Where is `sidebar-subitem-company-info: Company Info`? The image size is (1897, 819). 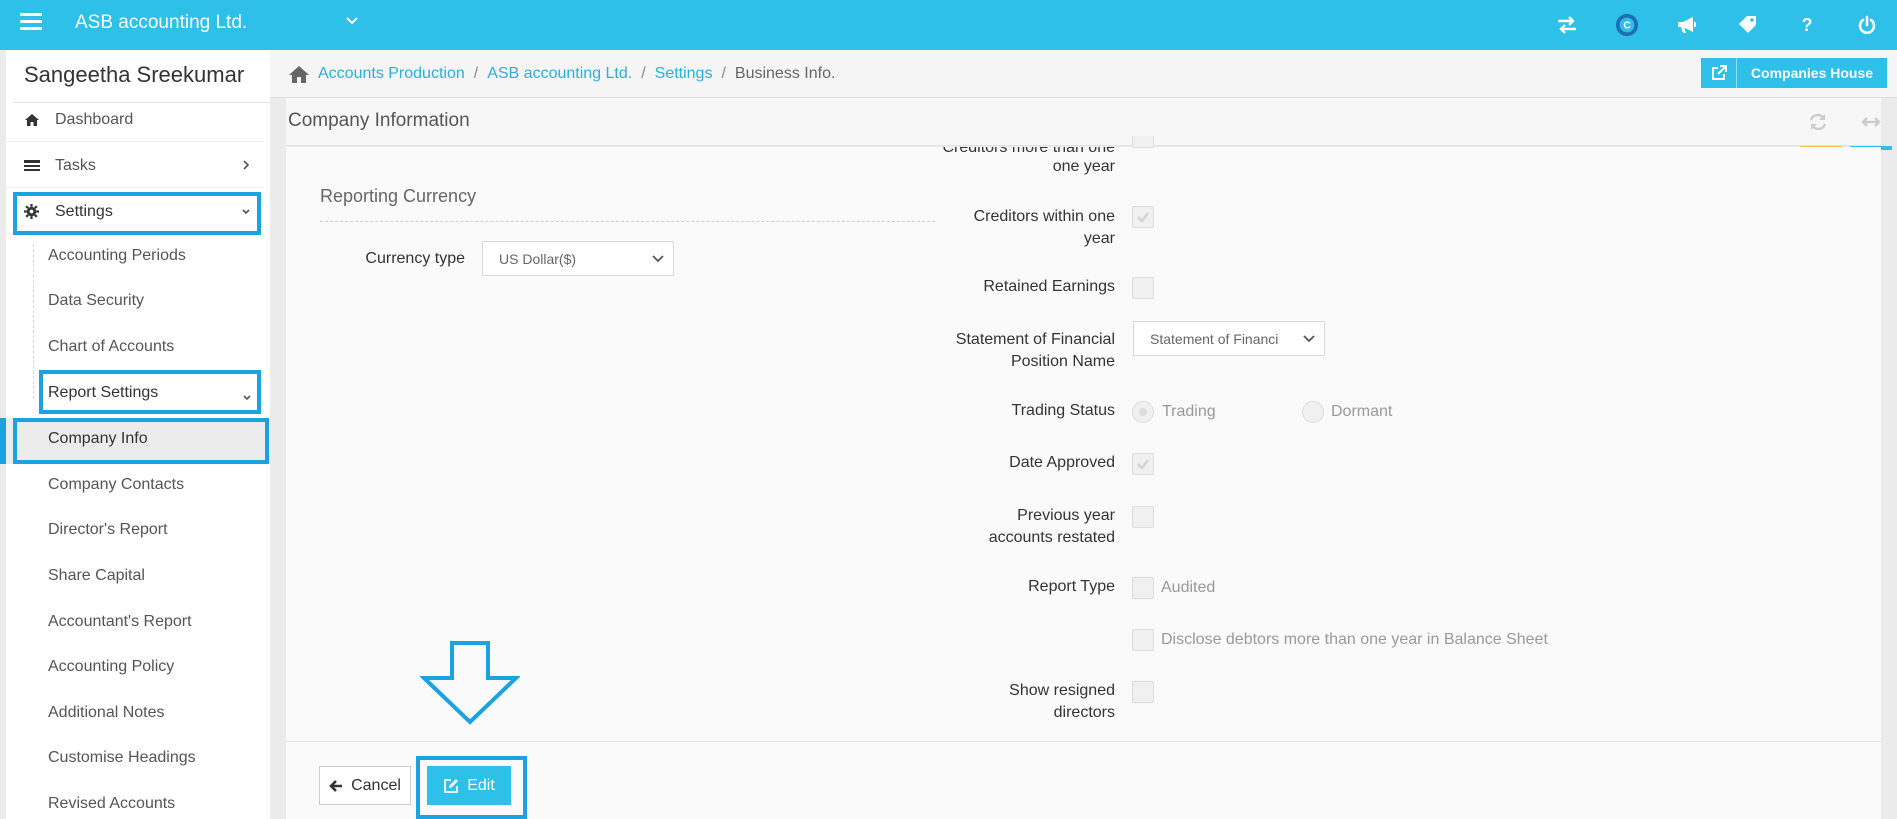
sidebar-subitem-company-info: Company Info is located at coordinates (98, 439).